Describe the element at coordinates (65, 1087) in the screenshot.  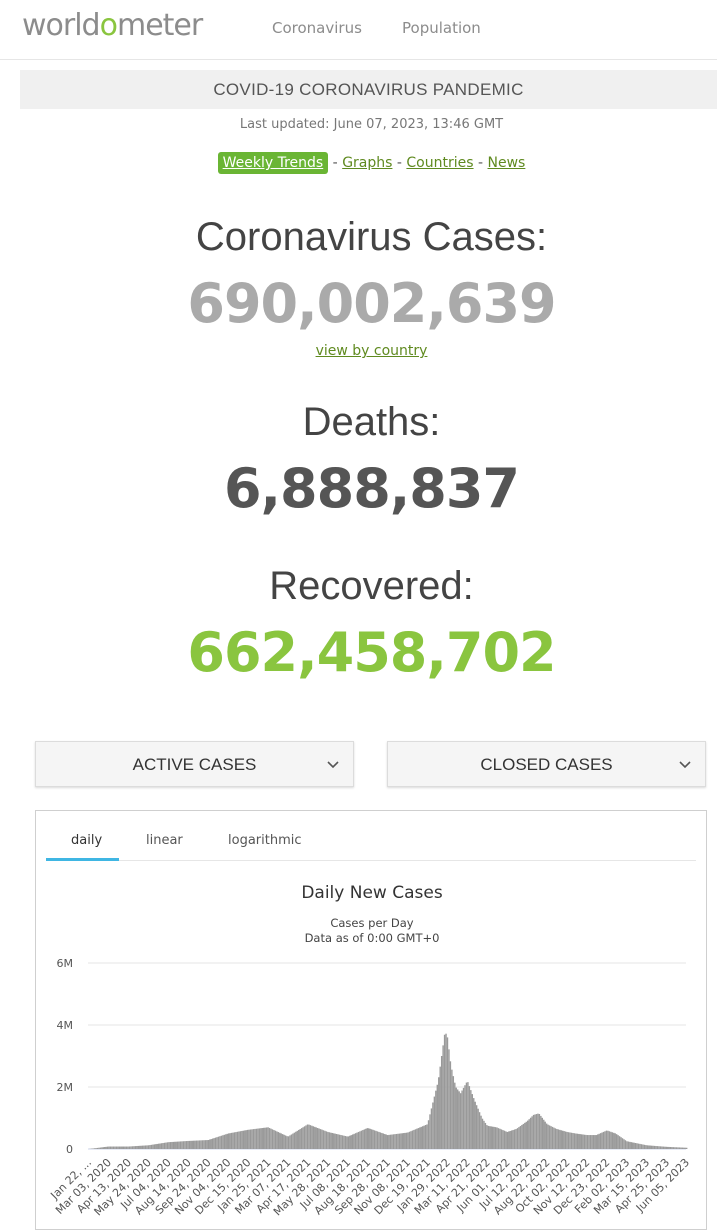
I see `y-tick-label: 2M` at that location.